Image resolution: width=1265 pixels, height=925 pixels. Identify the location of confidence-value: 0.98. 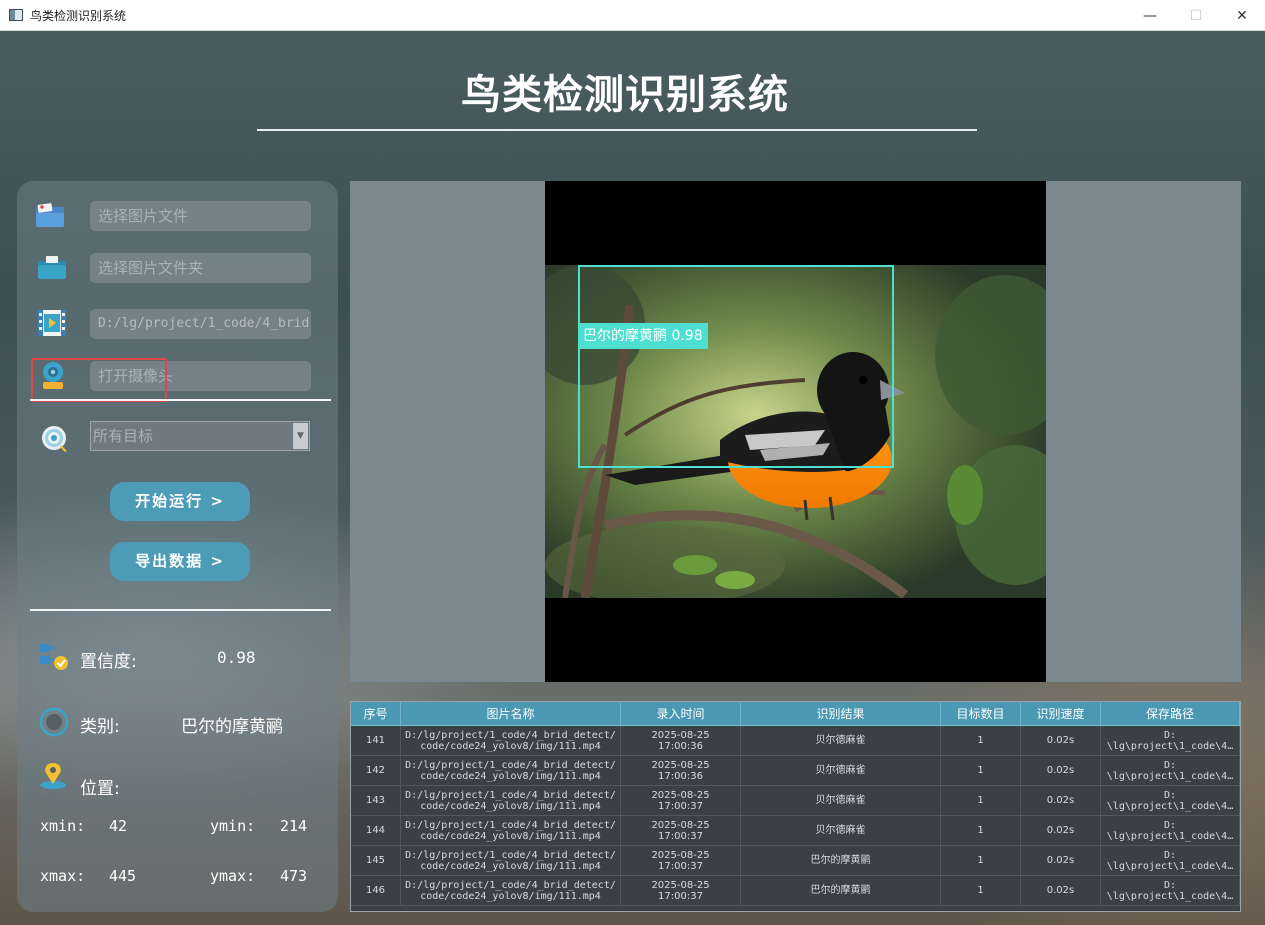
(236, 657).